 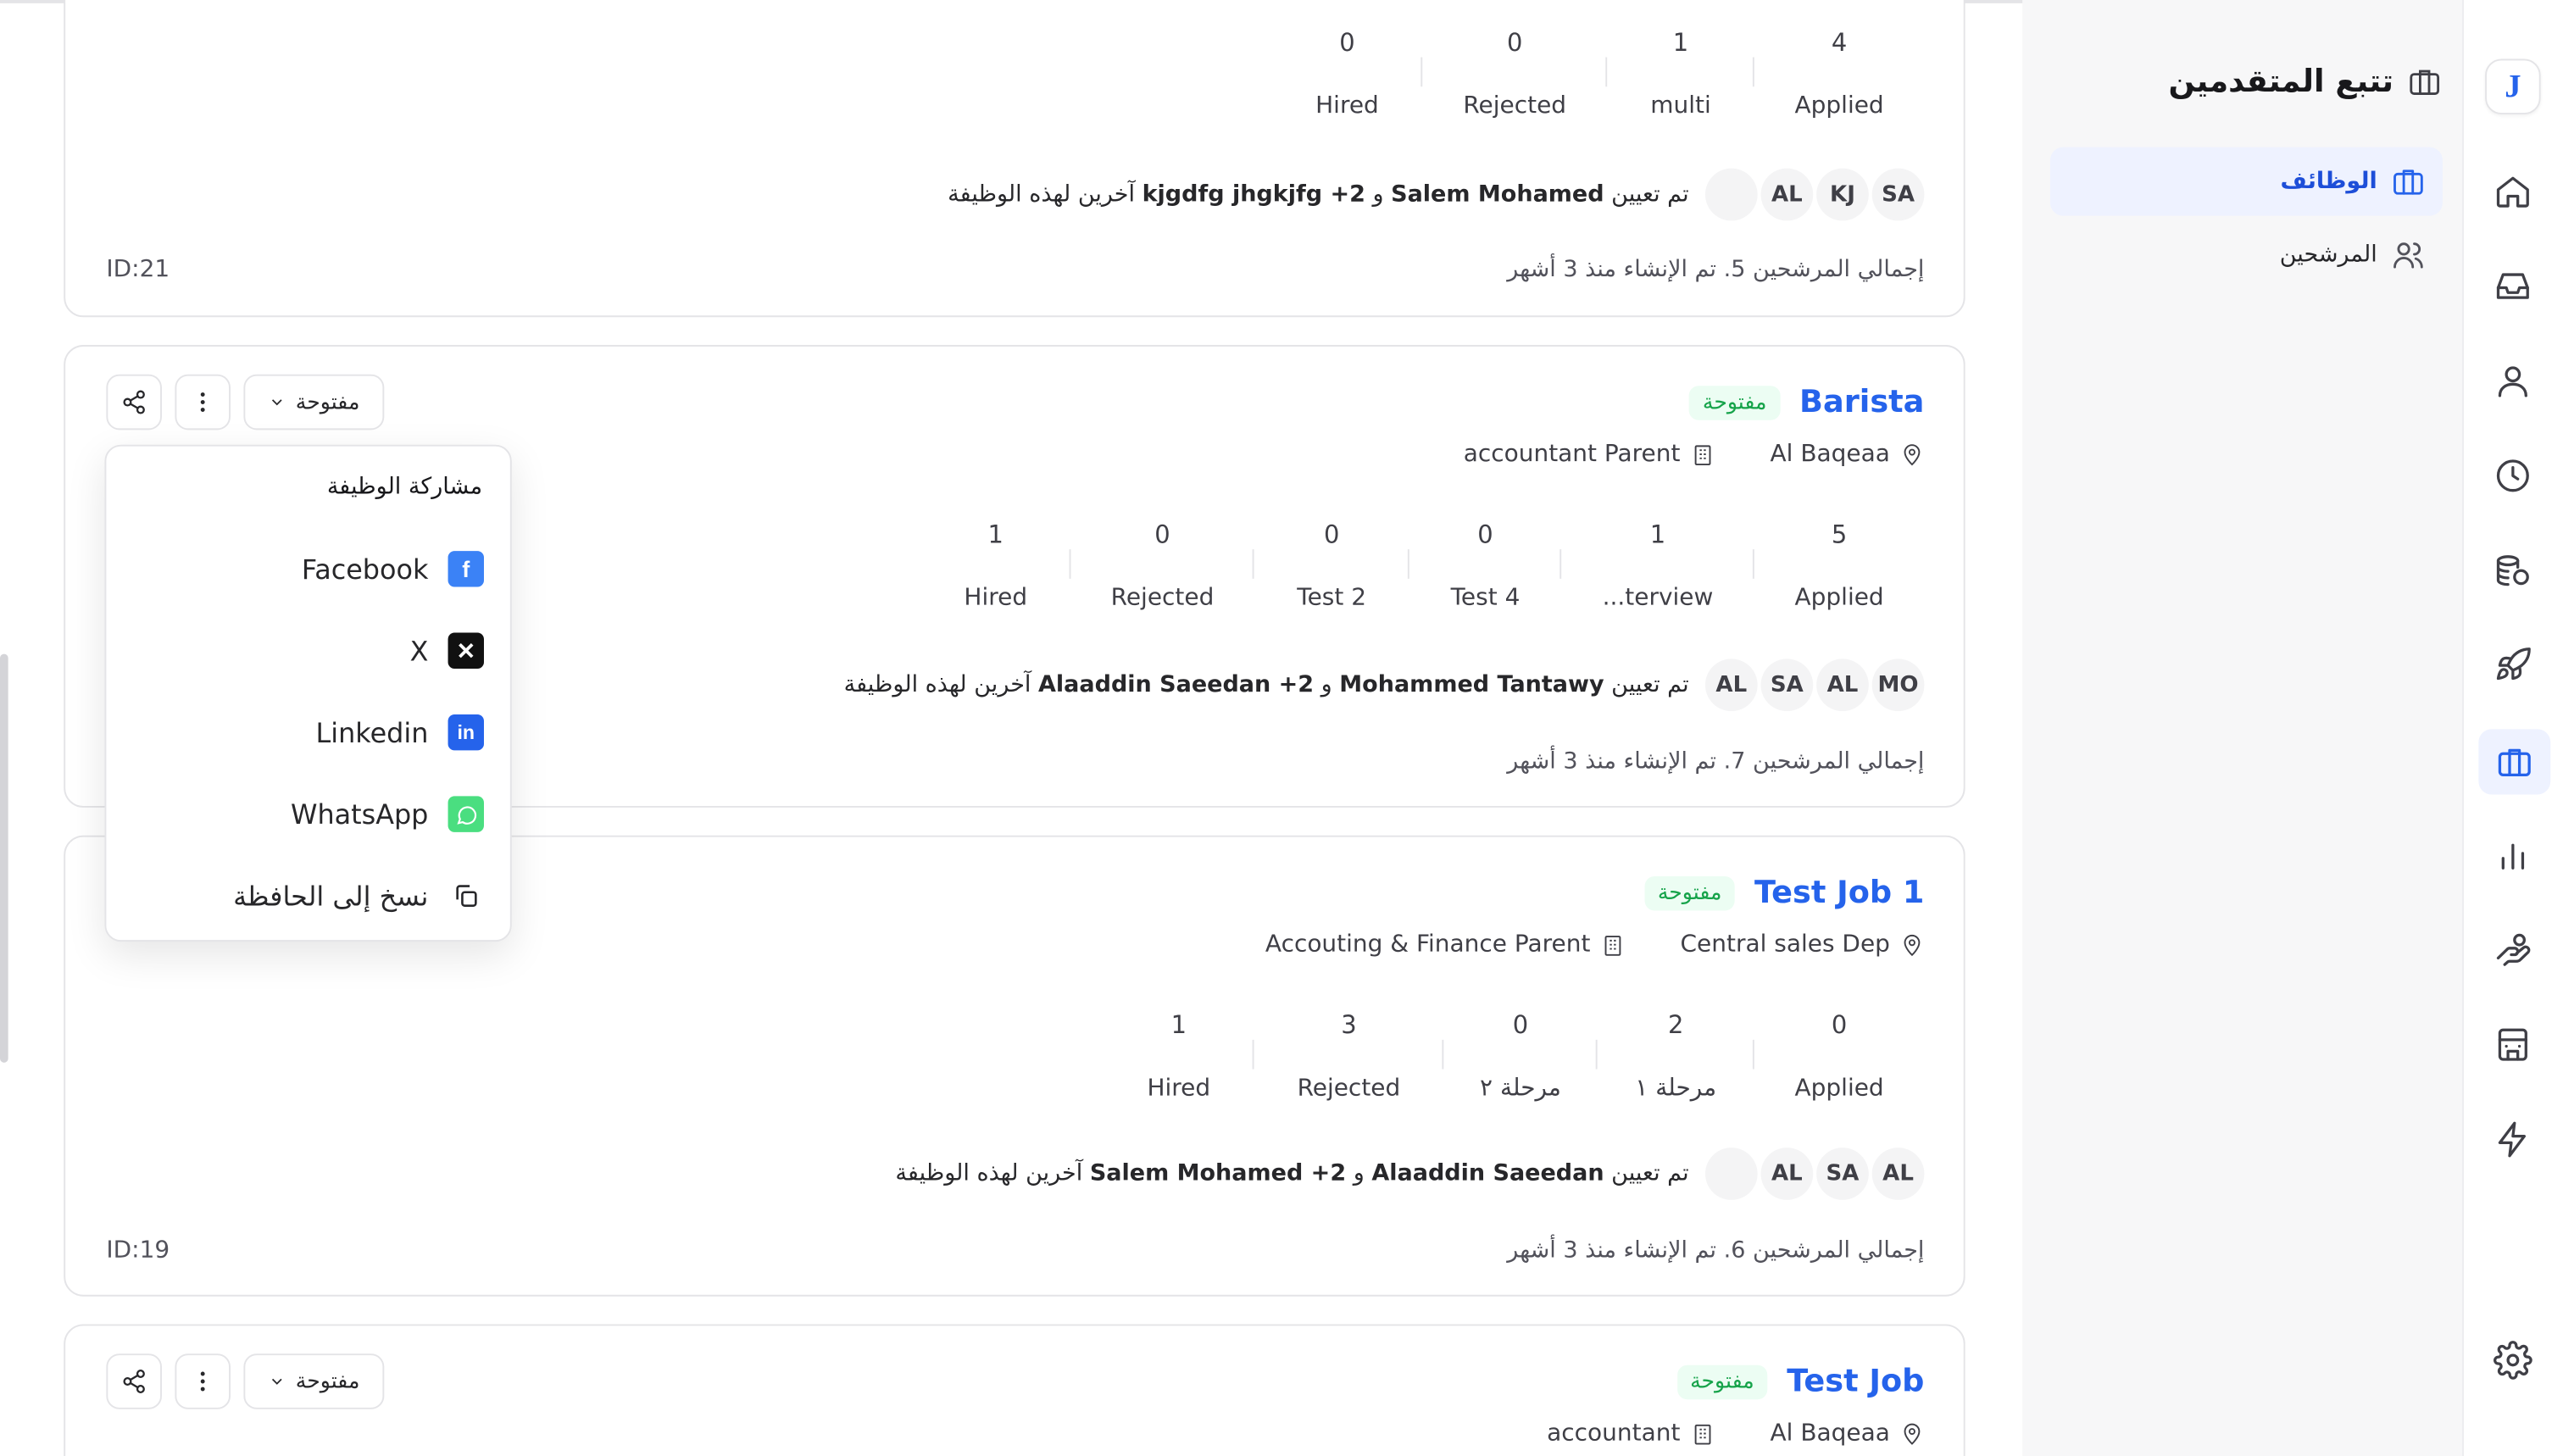 I want to click on share-x: ✕ X, so click(x=447, y=650).